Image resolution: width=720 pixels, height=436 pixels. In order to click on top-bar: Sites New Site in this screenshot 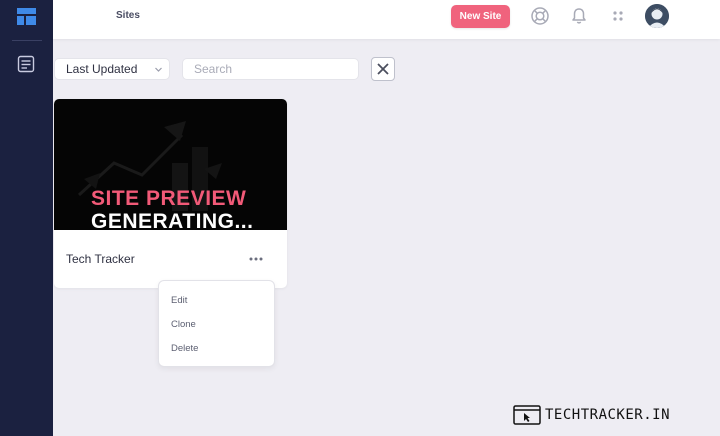, I will do `click(386, 19)`.